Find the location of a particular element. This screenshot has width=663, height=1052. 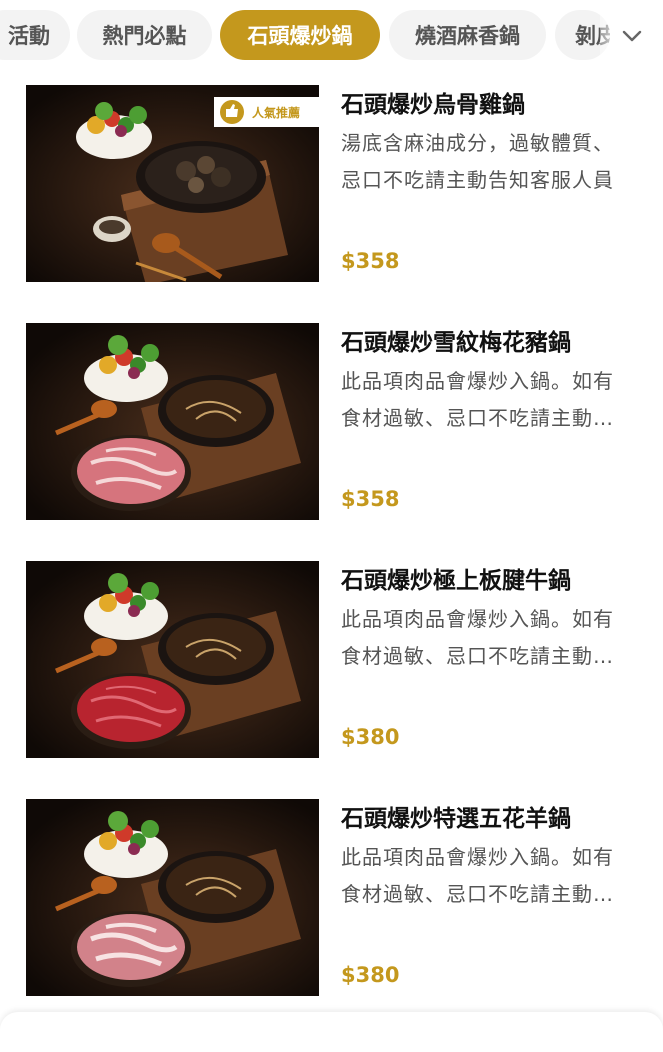

category-tabs: 活動 熱門必點 石頭爆炒鍋 燒酒麻香鍋 剝皮 is located at coordinates (331, 36).